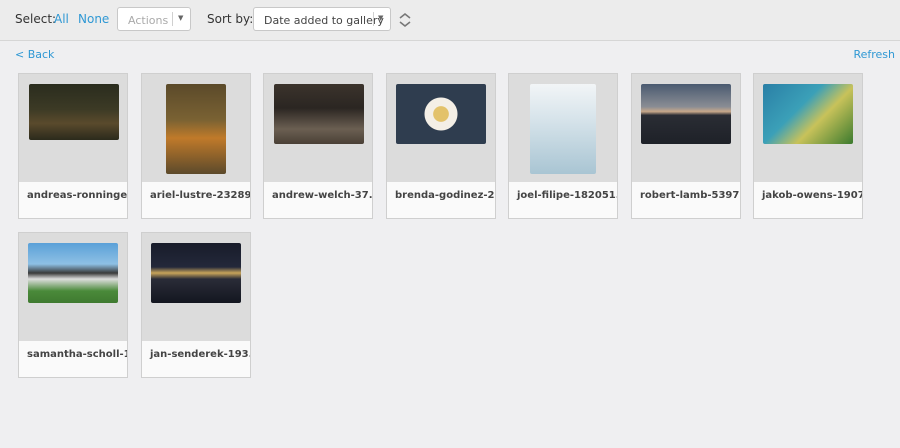 The height and width of the screenshot is (448, 900). What do you see at coordinates (34, 54) in the screenshot?
I see `back-link: < Back` at bounding box center [34, 54].